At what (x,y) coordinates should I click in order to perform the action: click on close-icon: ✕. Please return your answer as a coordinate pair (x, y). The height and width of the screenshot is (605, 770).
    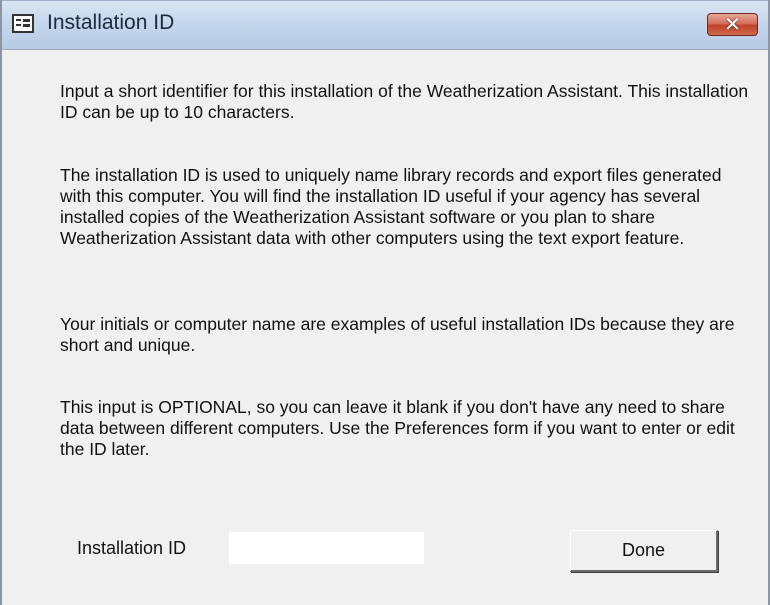
    Looking at the image, I should click on (732, 25).